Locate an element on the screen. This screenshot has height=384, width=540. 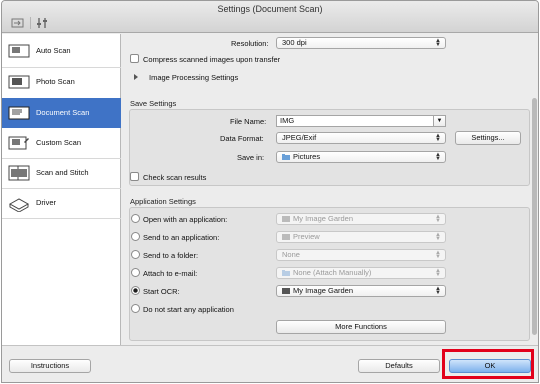
general-settings-icon is located at coordinates (42, 23).